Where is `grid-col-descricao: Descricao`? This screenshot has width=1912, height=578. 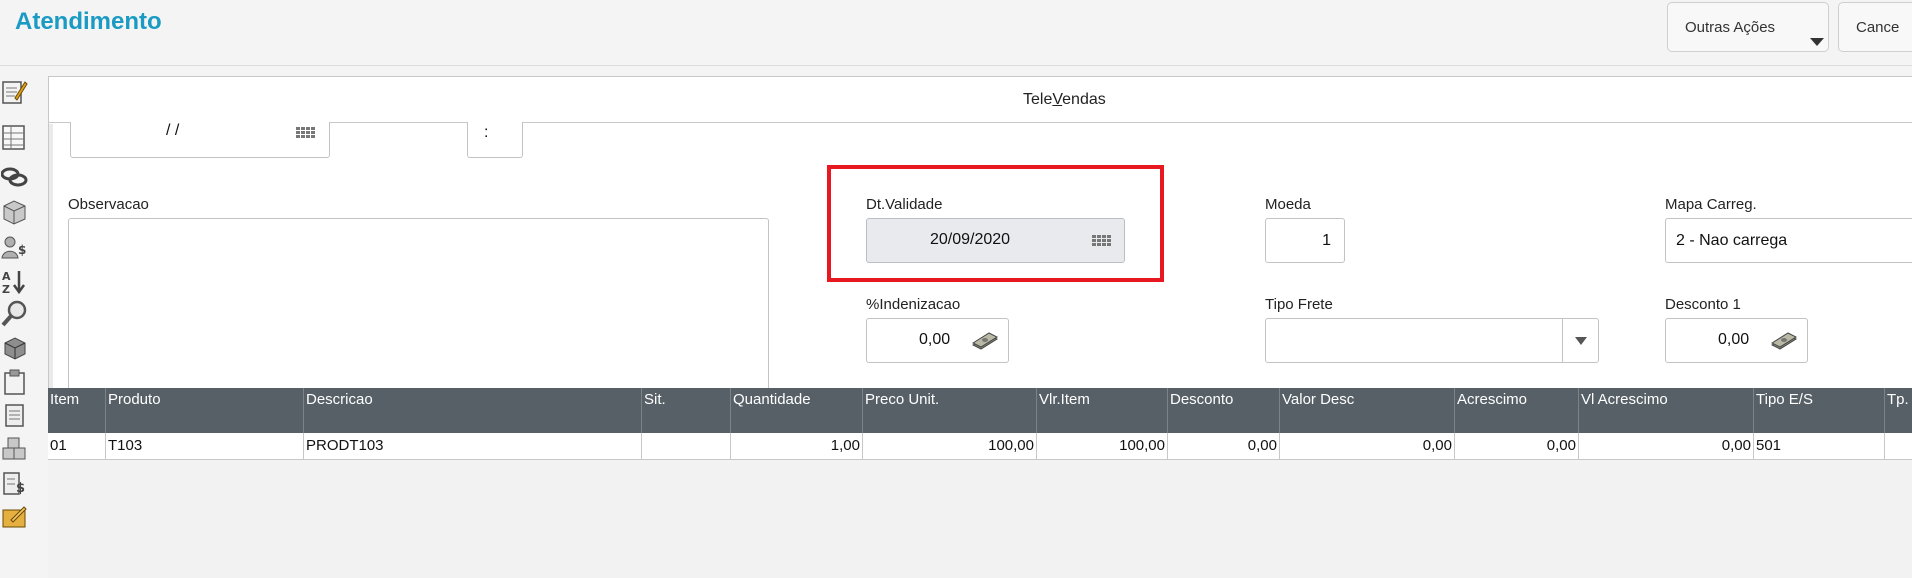
grid-col-descricao: Descricao is located at coordinates (472, 410).